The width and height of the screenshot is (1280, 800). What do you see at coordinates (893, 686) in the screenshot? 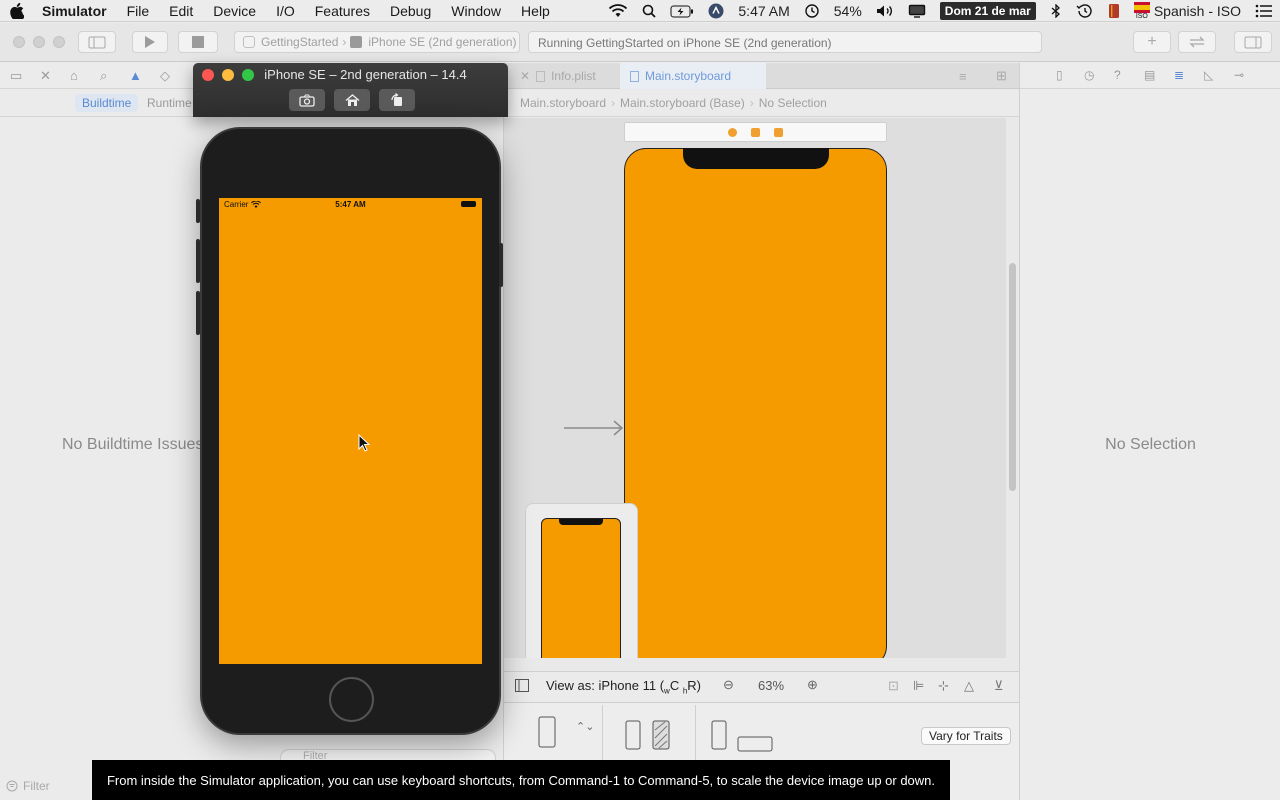
I see `update-frames-icon: ⊡` at bounding box center [893, 686].